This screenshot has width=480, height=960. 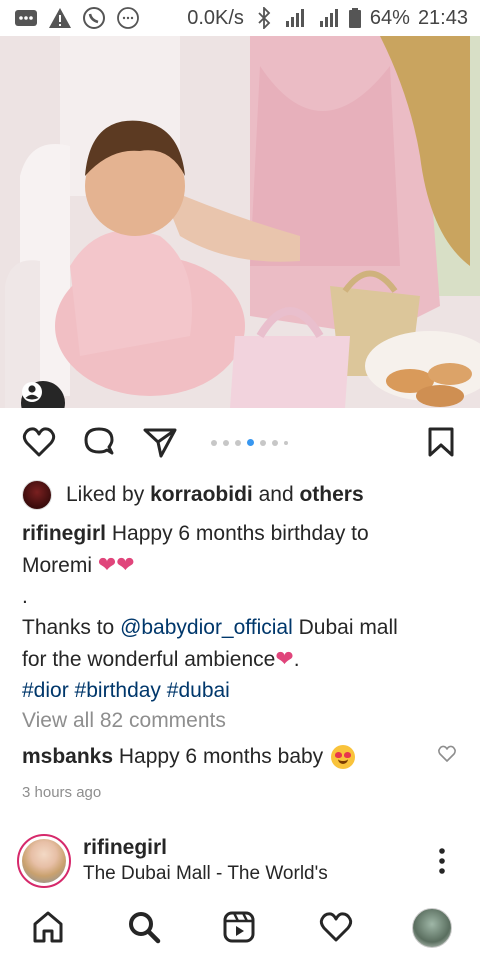 I want to click on battery-percent: 64%, so click(x=389, y=17).